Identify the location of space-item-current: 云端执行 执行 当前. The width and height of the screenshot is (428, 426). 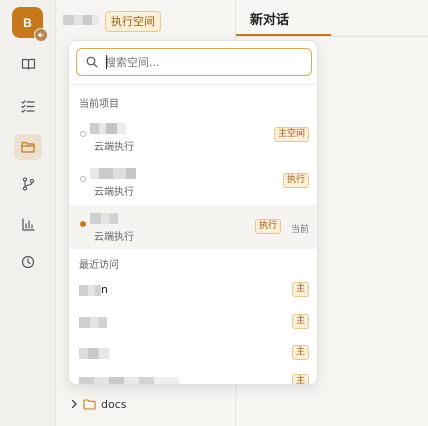
(193, 227).